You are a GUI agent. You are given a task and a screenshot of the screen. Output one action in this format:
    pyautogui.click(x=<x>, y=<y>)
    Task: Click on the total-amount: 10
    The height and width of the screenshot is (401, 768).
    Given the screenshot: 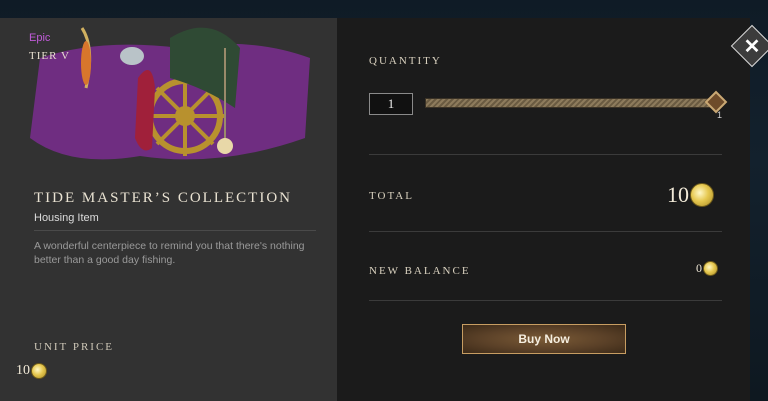 What is the action you would take?
    pyautogui.click(x=690, y=195)
    